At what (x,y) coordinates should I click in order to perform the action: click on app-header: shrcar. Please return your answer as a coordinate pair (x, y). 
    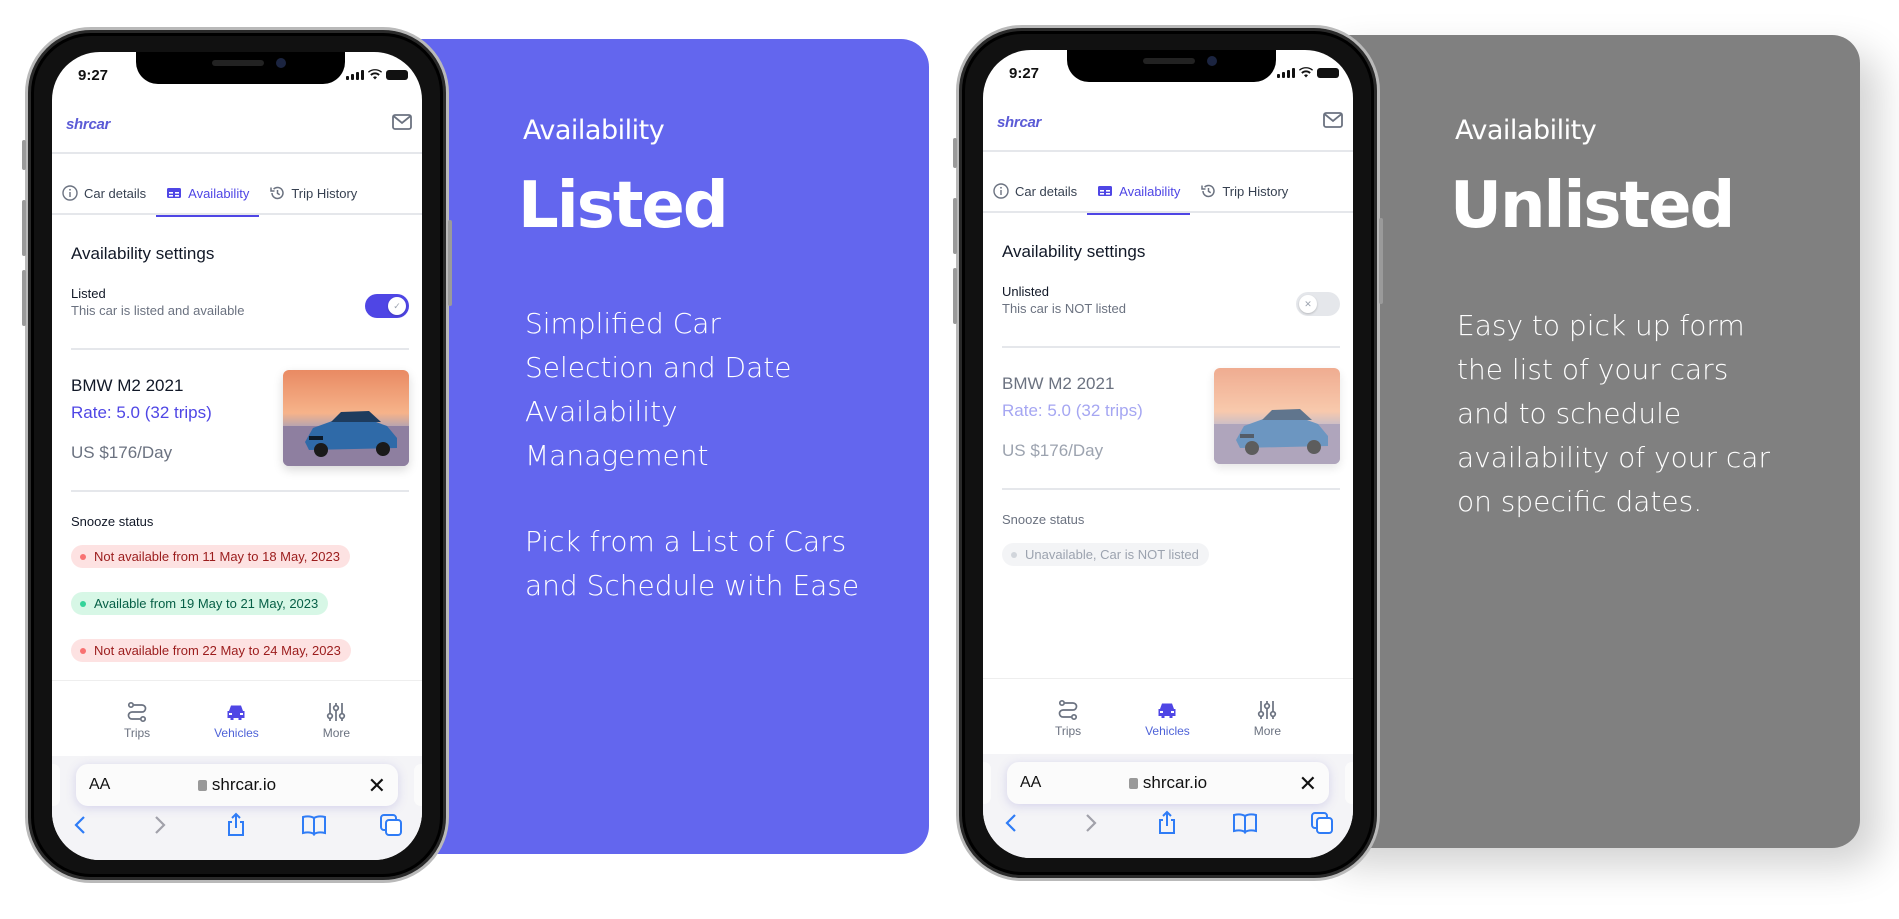
    Looking at the image, I should click on (237, 125).